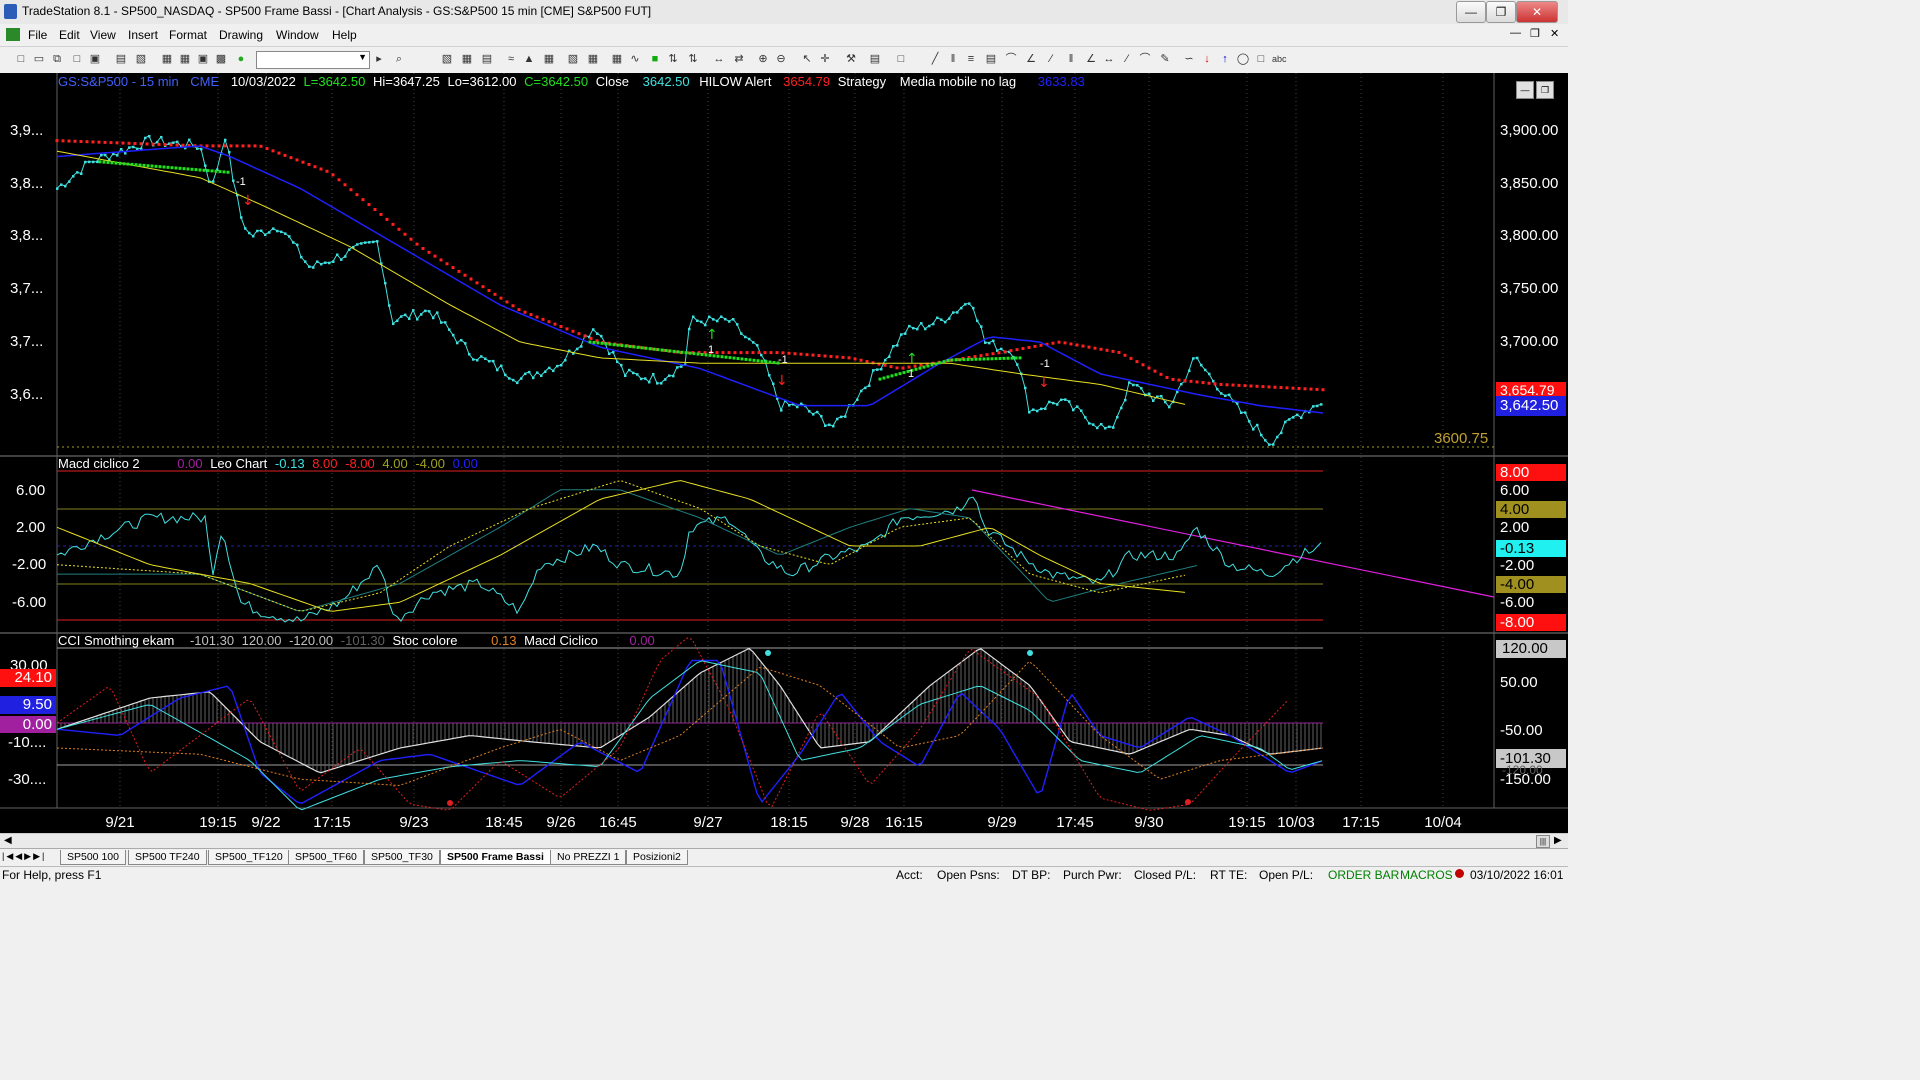 The width and height of the screenshot is (1920, 1080). What do you see at coordinates (121, 59) in the screenshot?
I see `print-preview-icon: ▤` at bounding box center [121, 59].